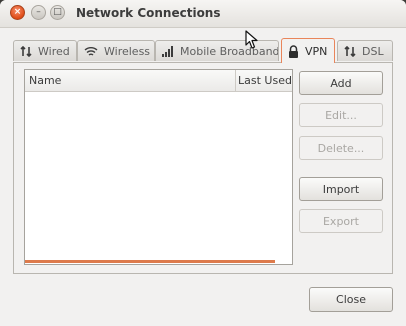 The width and height of the screenshot is (406, 326). I want to click on close-button: Close, so click(351, 299).